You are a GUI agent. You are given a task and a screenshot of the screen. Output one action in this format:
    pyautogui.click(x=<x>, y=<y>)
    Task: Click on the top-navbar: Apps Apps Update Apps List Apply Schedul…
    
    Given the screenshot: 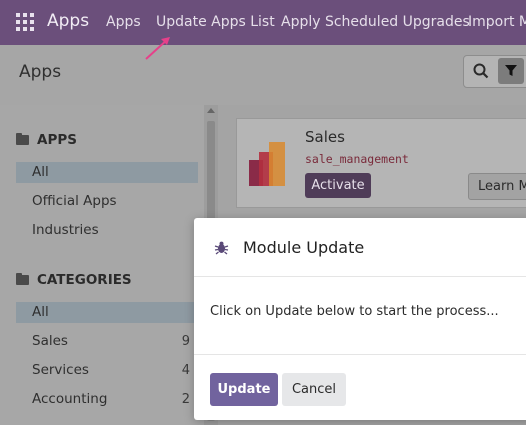 What is the action you would take?
    pyautogui.click(x=263, y=22)
    